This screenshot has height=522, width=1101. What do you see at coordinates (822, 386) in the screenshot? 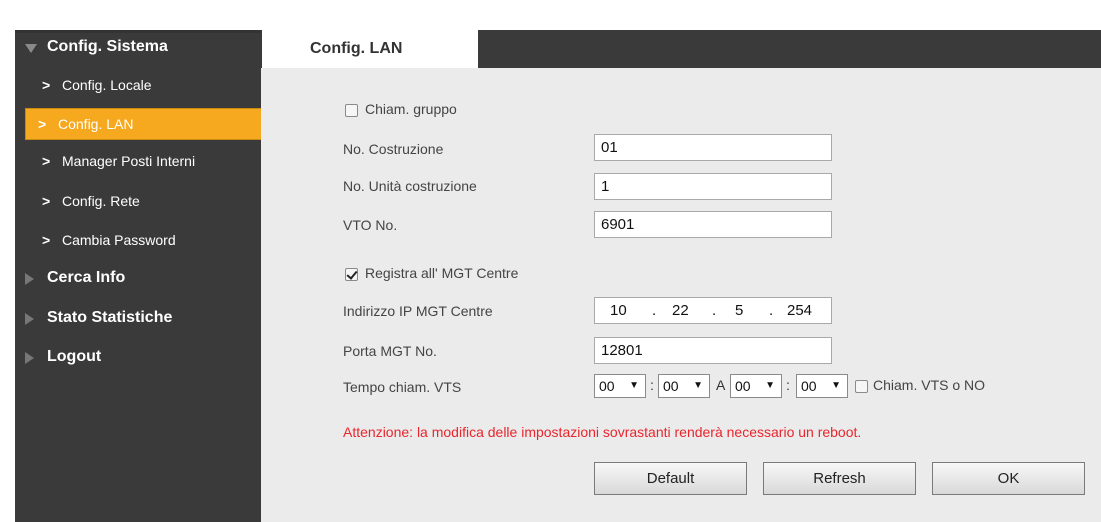
I see `vts-end-minute-select: 00 ▼` at bounding box center [822, 386].